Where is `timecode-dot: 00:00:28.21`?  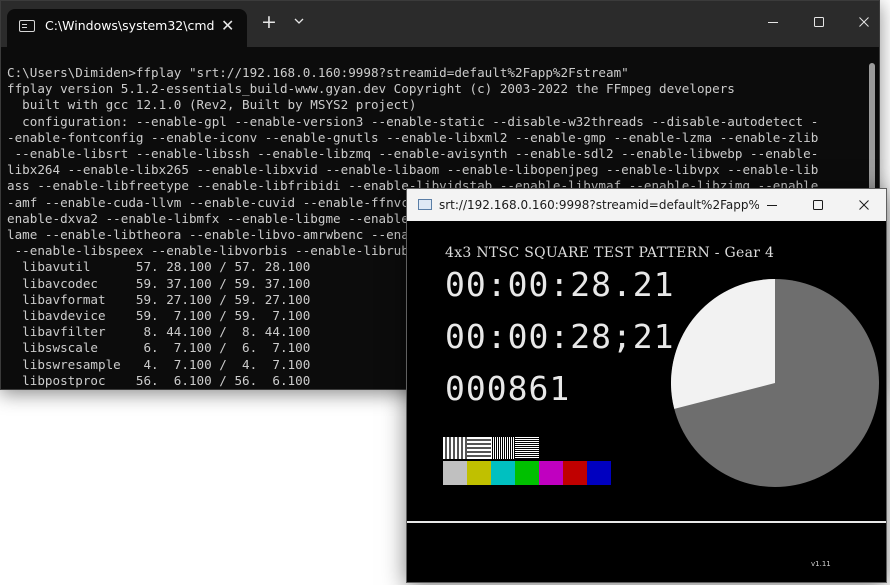 timecode-dot: 00:00:28.21 is located at coordinates (560, 284).